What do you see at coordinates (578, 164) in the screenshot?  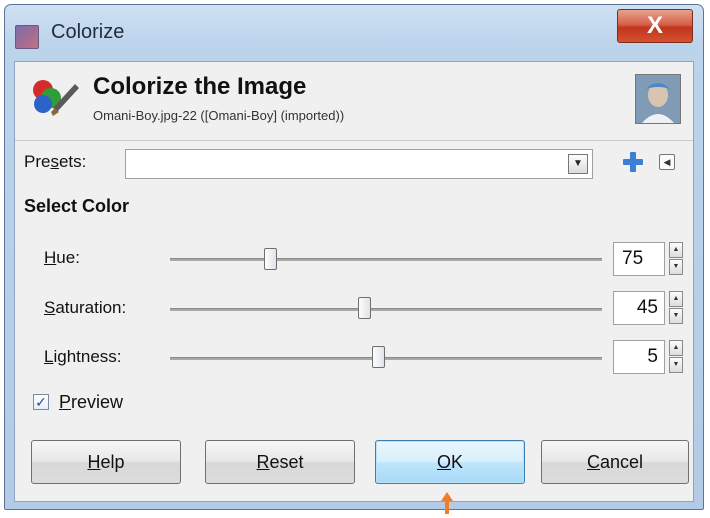 I see `chevron-down-icon: ▼` at bounding box center [578, 164].